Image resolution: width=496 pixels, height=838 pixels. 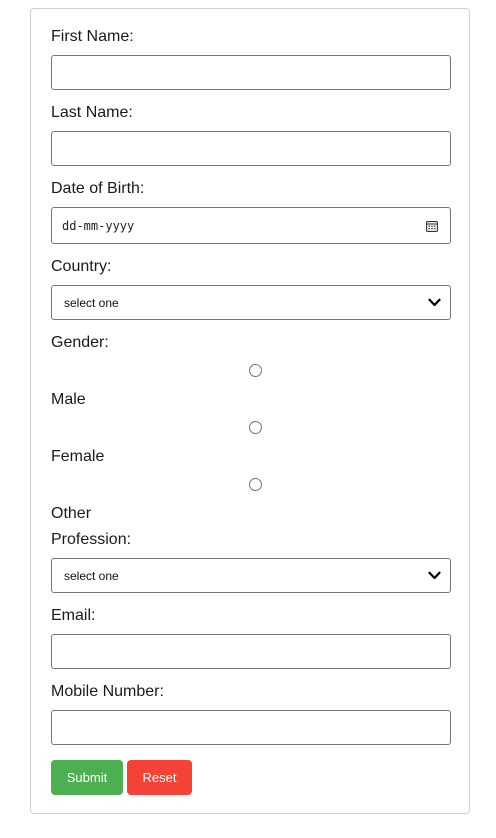 What do you see at coordinates (107, 691) in the screenshot?
I see `mobile-label: Mobile Number:` at bounding box center [107, 691].